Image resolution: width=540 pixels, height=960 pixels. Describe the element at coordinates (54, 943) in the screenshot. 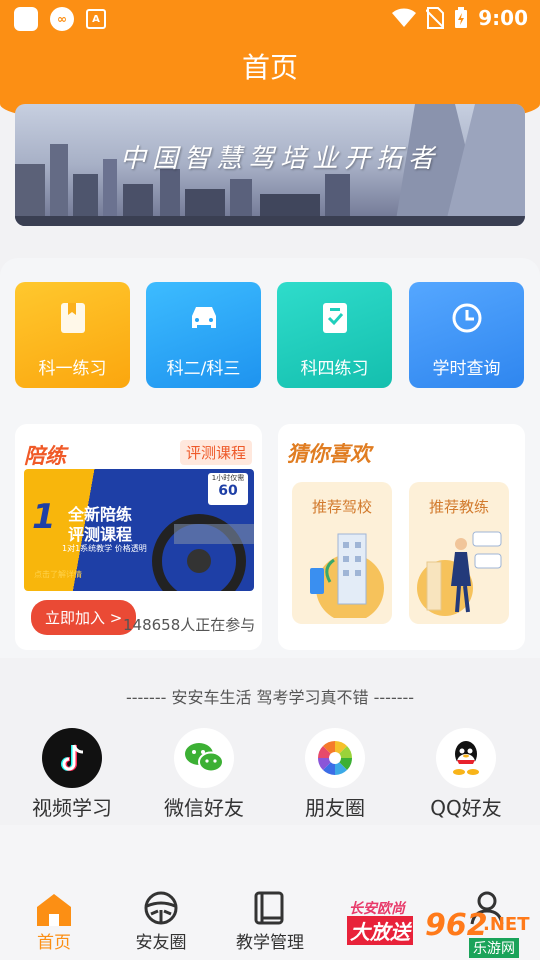

I see `tab-label: 首页` at that location.